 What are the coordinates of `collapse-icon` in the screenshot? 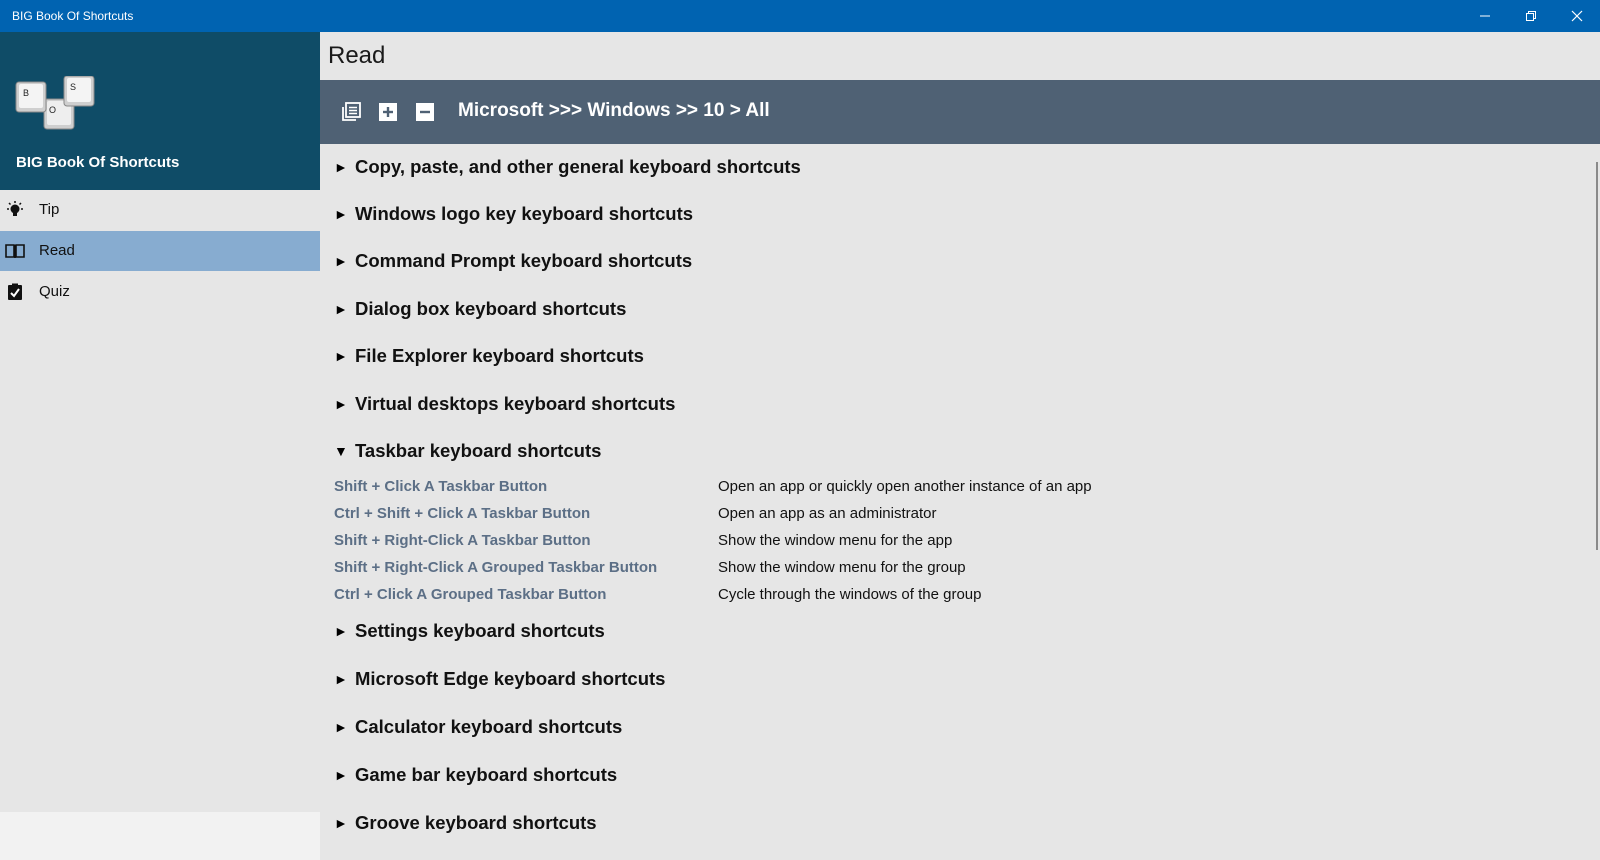 It's located at (425, 112).